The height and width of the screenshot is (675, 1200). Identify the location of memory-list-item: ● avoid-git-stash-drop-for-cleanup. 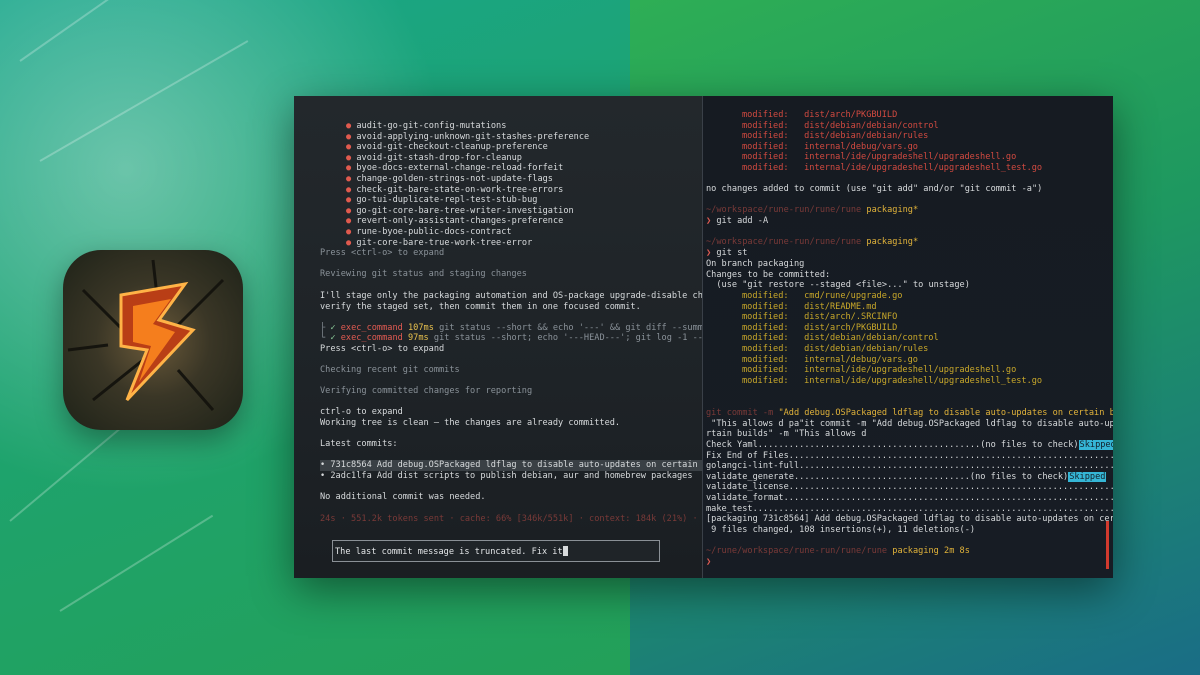
(434, 157).